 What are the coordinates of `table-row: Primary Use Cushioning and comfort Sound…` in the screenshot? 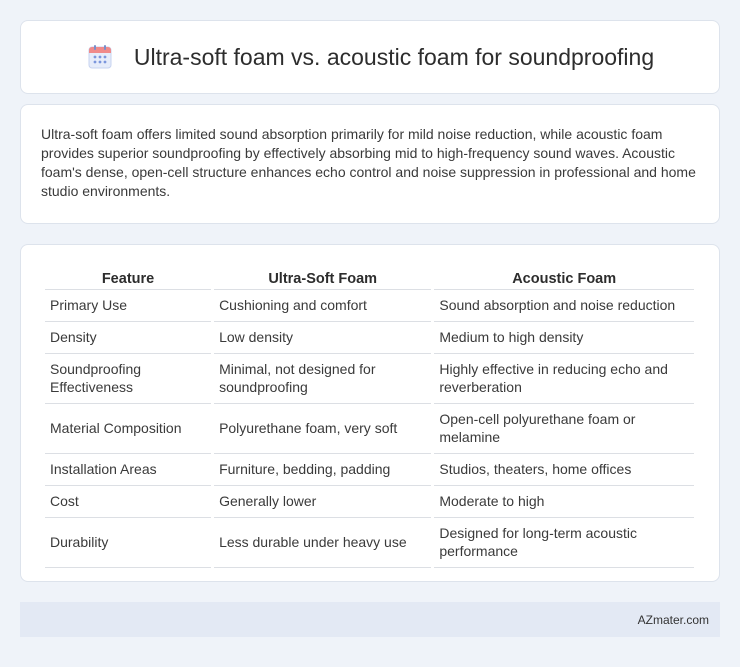 It's located at (369, 305).